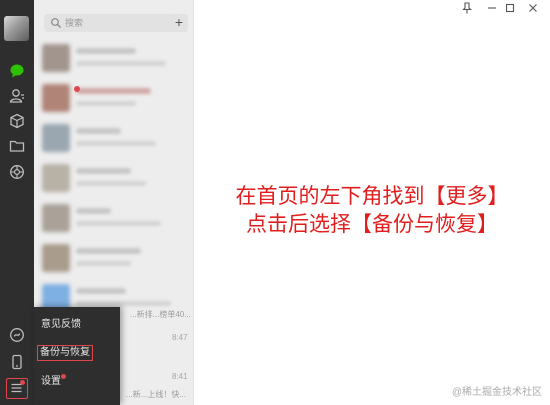 Image resolution: width=550 pixels, height=405 pixels. Describe the element at coordinates (17, 146) in the screenshot. I see `folder-icon` at that location.